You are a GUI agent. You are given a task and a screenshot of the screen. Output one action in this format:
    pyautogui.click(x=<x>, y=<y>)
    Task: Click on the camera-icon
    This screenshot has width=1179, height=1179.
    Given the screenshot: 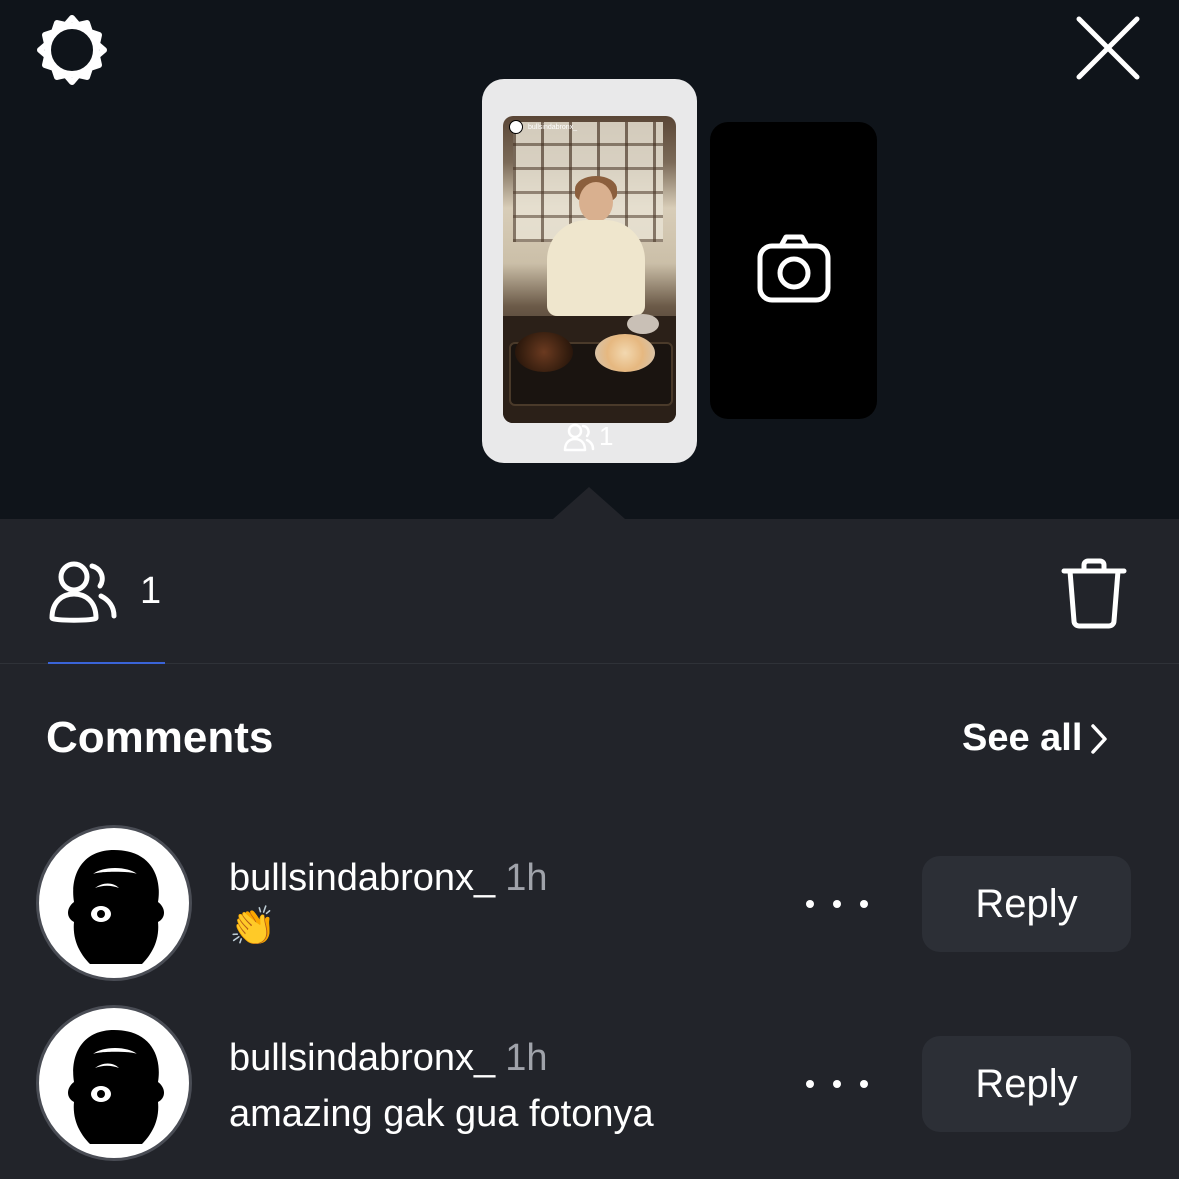 What is the action you would take?
    pyautogui.click(x=794, y=269)
    